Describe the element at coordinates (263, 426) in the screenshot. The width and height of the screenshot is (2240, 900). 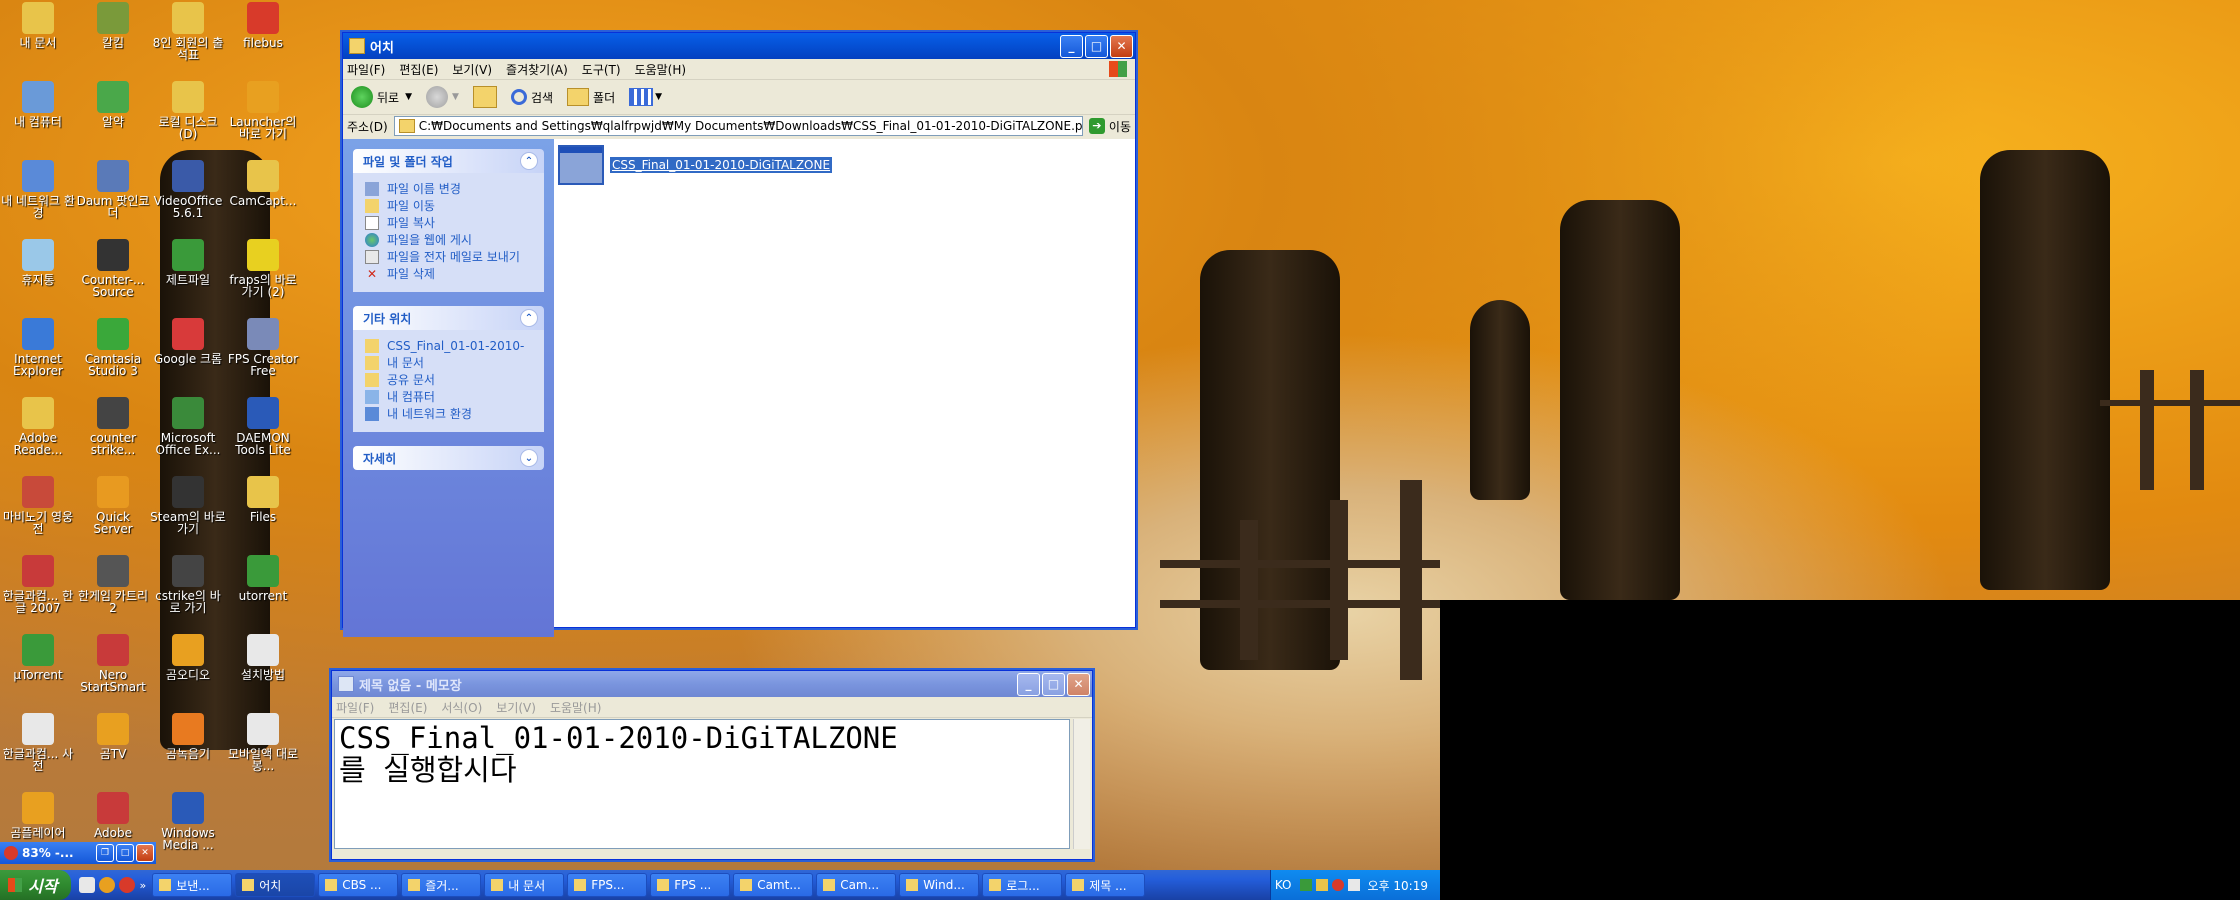
I see `desktop-icon: DAEMON Tools Lite` at that location.